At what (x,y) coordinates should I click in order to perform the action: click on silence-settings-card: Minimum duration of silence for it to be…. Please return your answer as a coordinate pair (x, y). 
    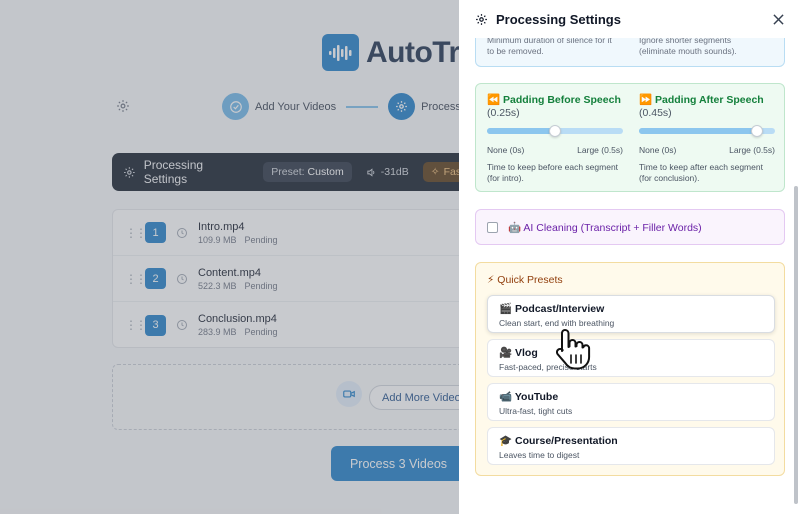
    Looking at the image, I should click on (630, 52).